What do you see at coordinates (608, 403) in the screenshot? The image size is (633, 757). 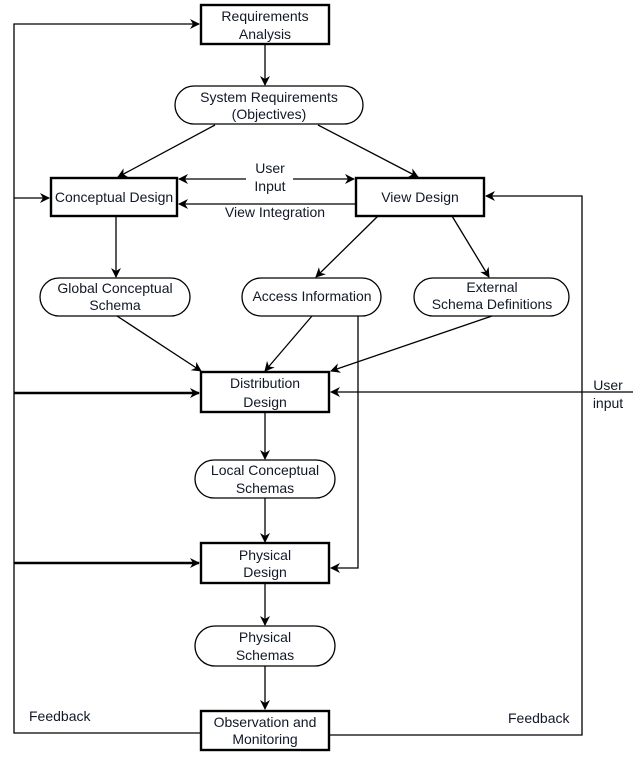 I see `label-user-input-right: input` at bounding box center [608, 403].